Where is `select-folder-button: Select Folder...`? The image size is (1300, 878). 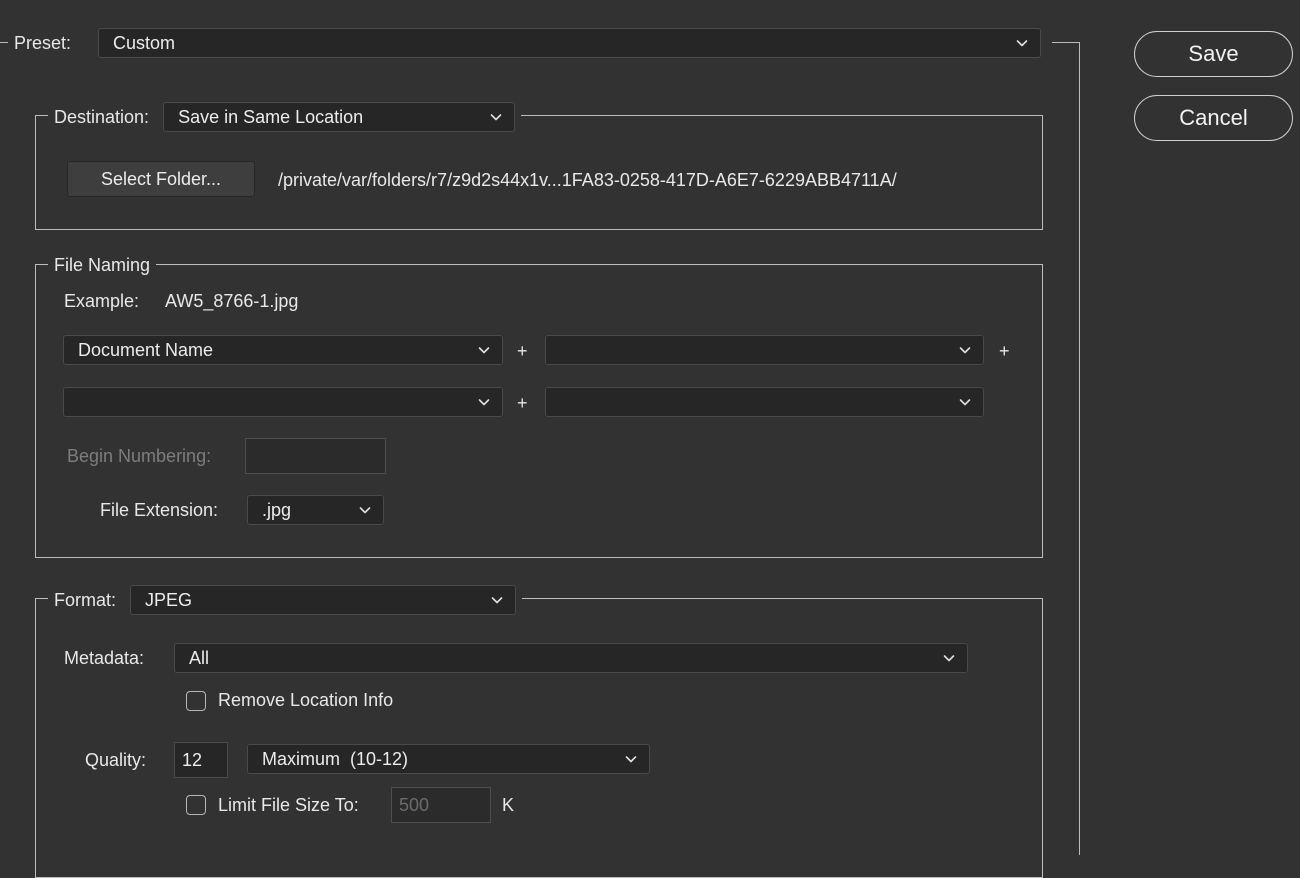
select-folder-button: Select Folder... is located at coordinates (161, 179).